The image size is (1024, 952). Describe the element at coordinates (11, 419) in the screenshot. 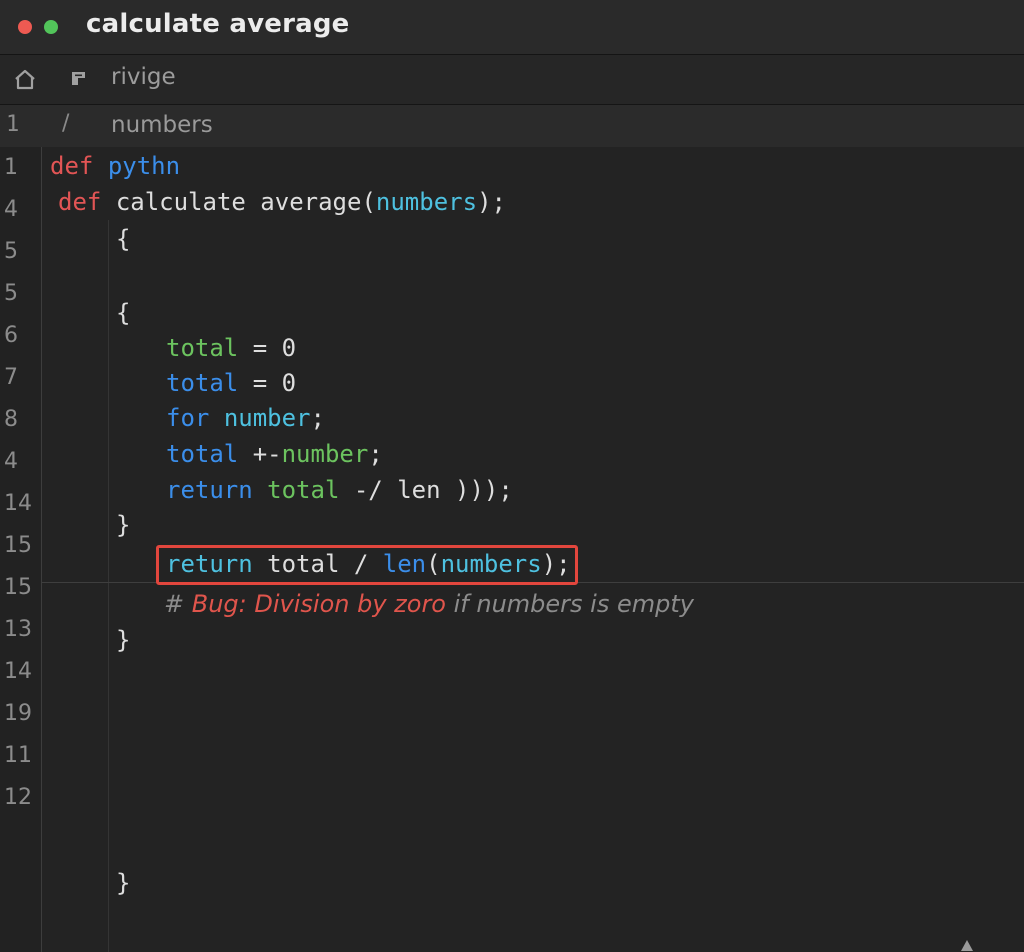

I see `line-number: 8` at that location.